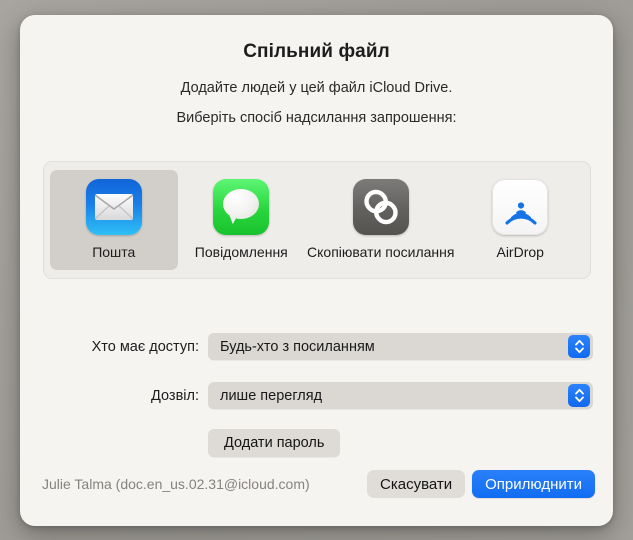 This screenshot has height=540, width=633. Describe the element at coordinates (316, 51) in the screenshot. I see `page-title: Спільний файл` at that location.